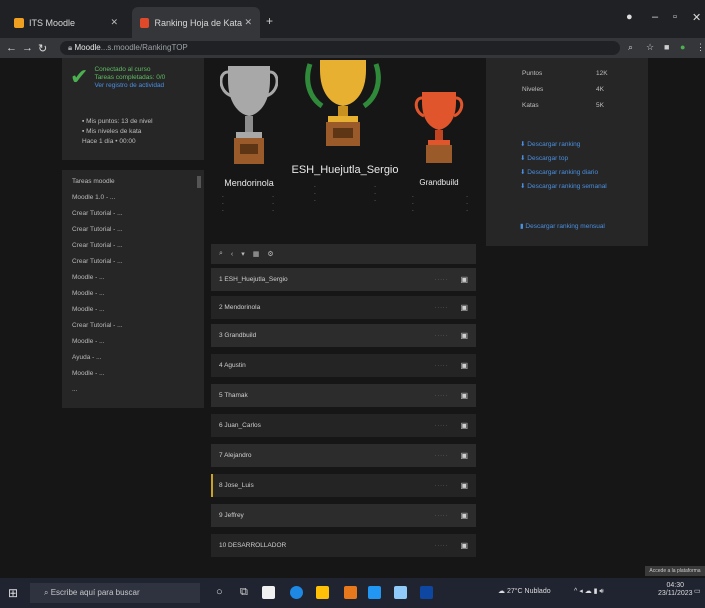 Image resolution: width=705 pixels, height=608 pixels. I want to click on page-selector: ▾, so click(243, 254).